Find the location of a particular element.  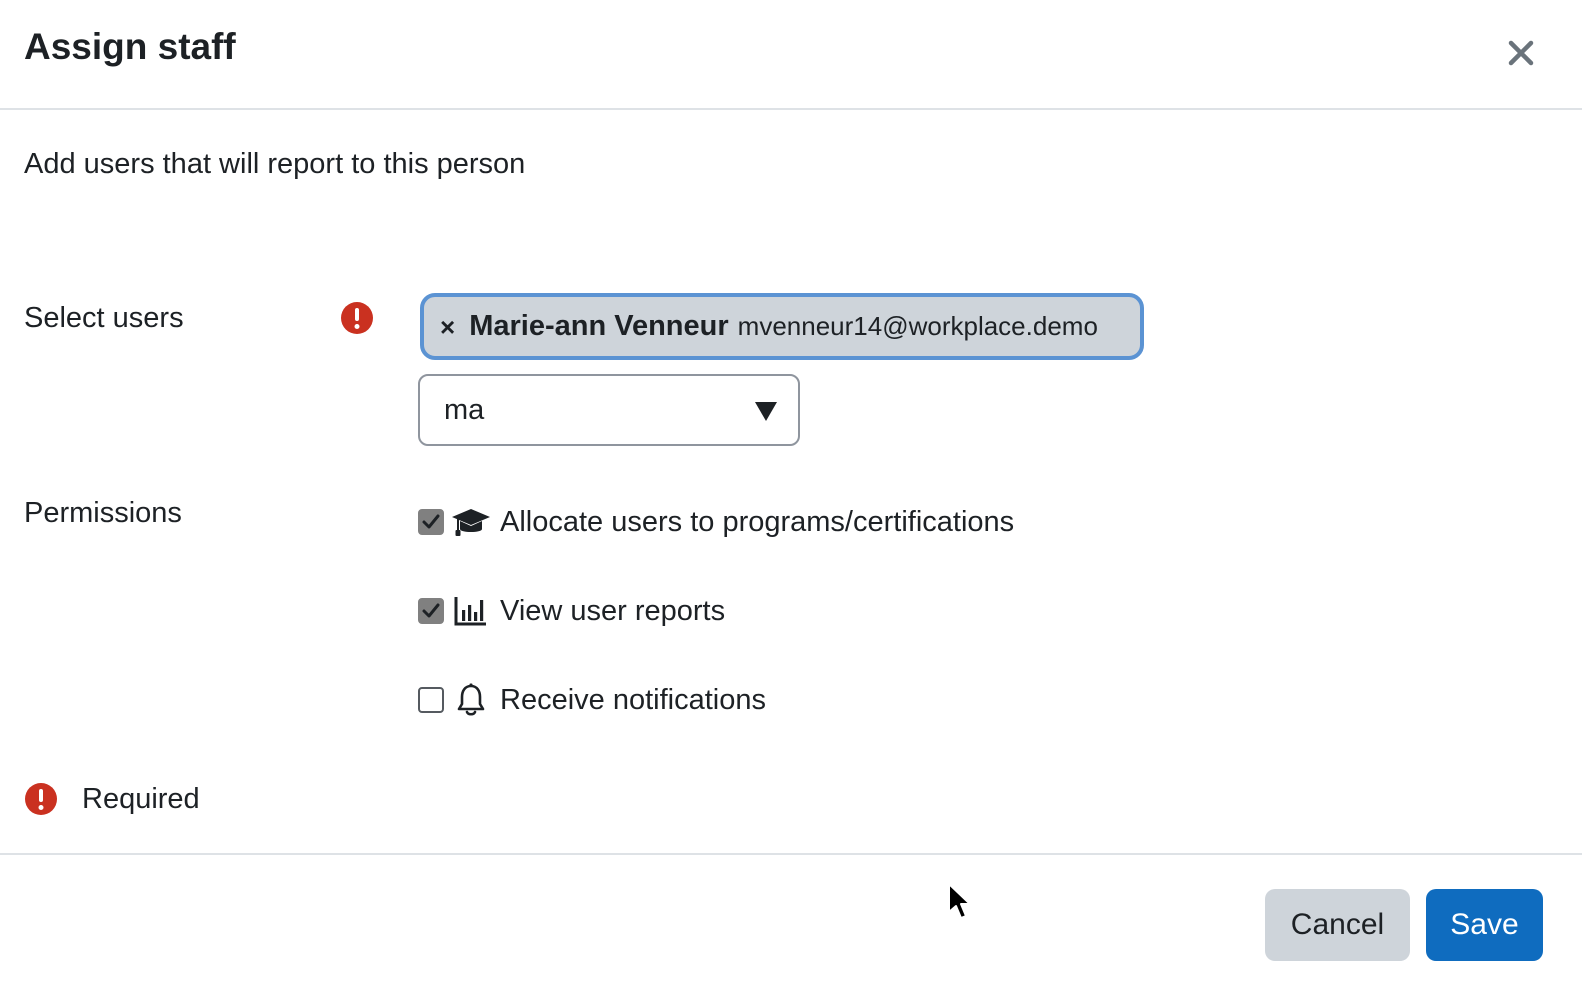

view-reports-label: View user reports is located at coordinates (613, 610).